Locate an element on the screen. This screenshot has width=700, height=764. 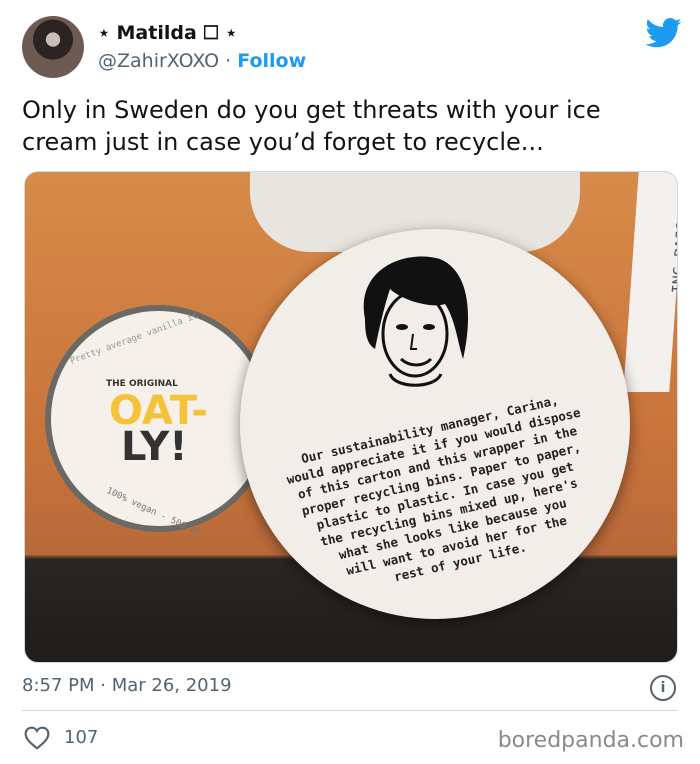
logo-bottom: LY! is located at coordinates (154, 447).